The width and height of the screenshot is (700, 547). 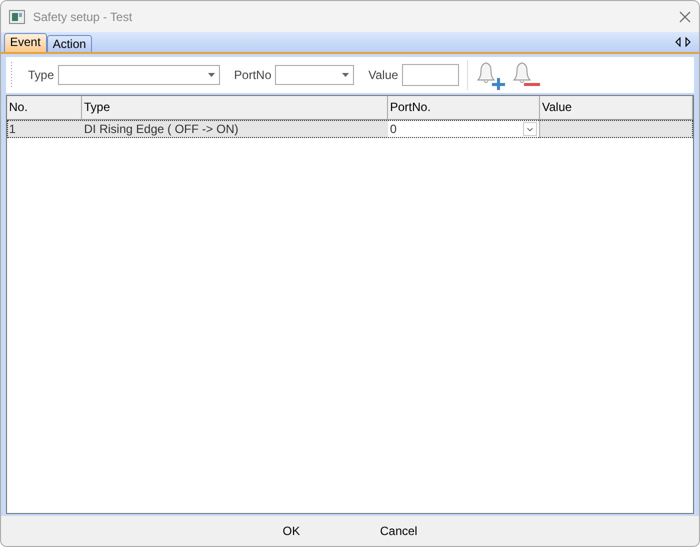 I want to click on table-row: 1 DI Rising Edge ( OFF -> ON) 0, so click(x=350, y=129).